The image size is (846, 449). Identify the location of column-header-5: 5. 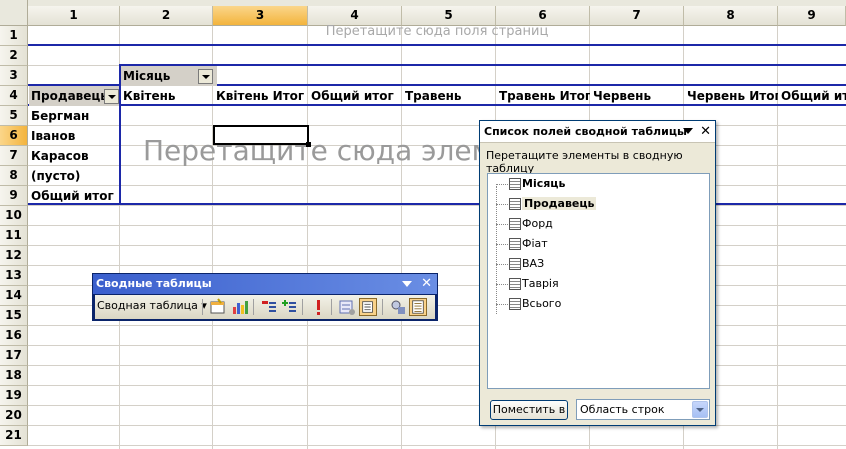
(449, 16).